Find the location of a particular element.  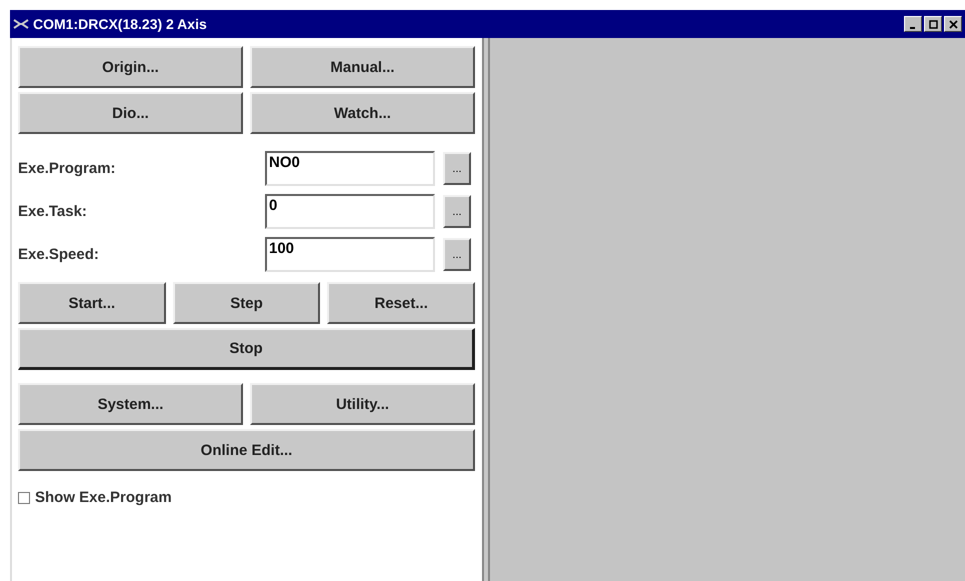

input-field: 100 is located at coordinates (350, 254).